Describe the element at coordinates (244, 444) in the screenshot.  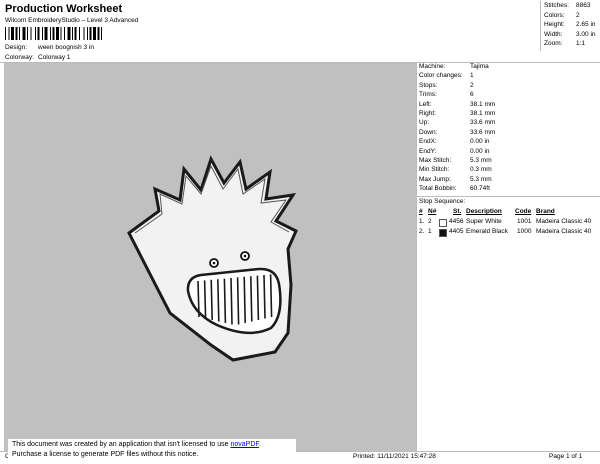
I see `novapdf-link: novaPDF` at that location.